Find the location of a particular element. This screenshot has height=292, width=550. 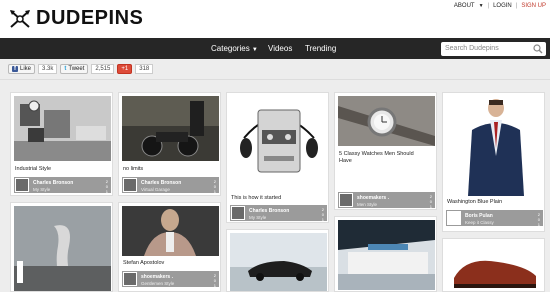

google-plus-button: +1 is located at coordinates (125, 69).